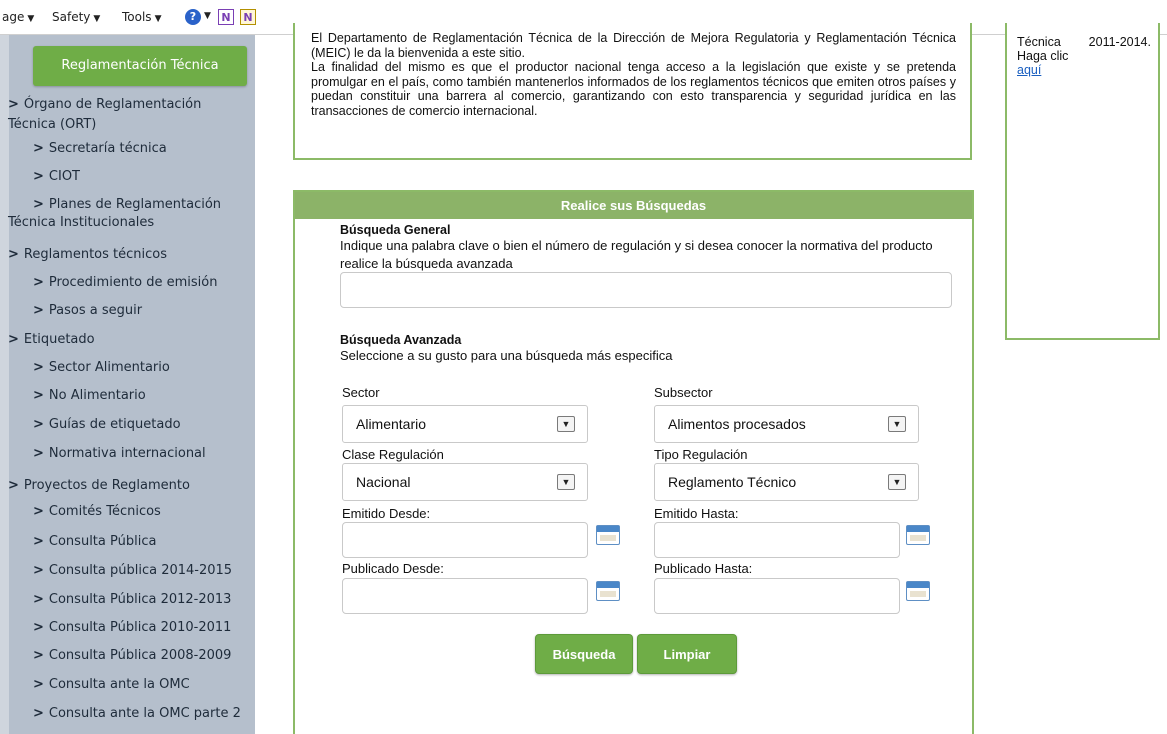 This screenshot has width=1167, height=734. I want to click on sidebar-item-procedimiento: > Procedimiento de emisión, so click(125, 283).